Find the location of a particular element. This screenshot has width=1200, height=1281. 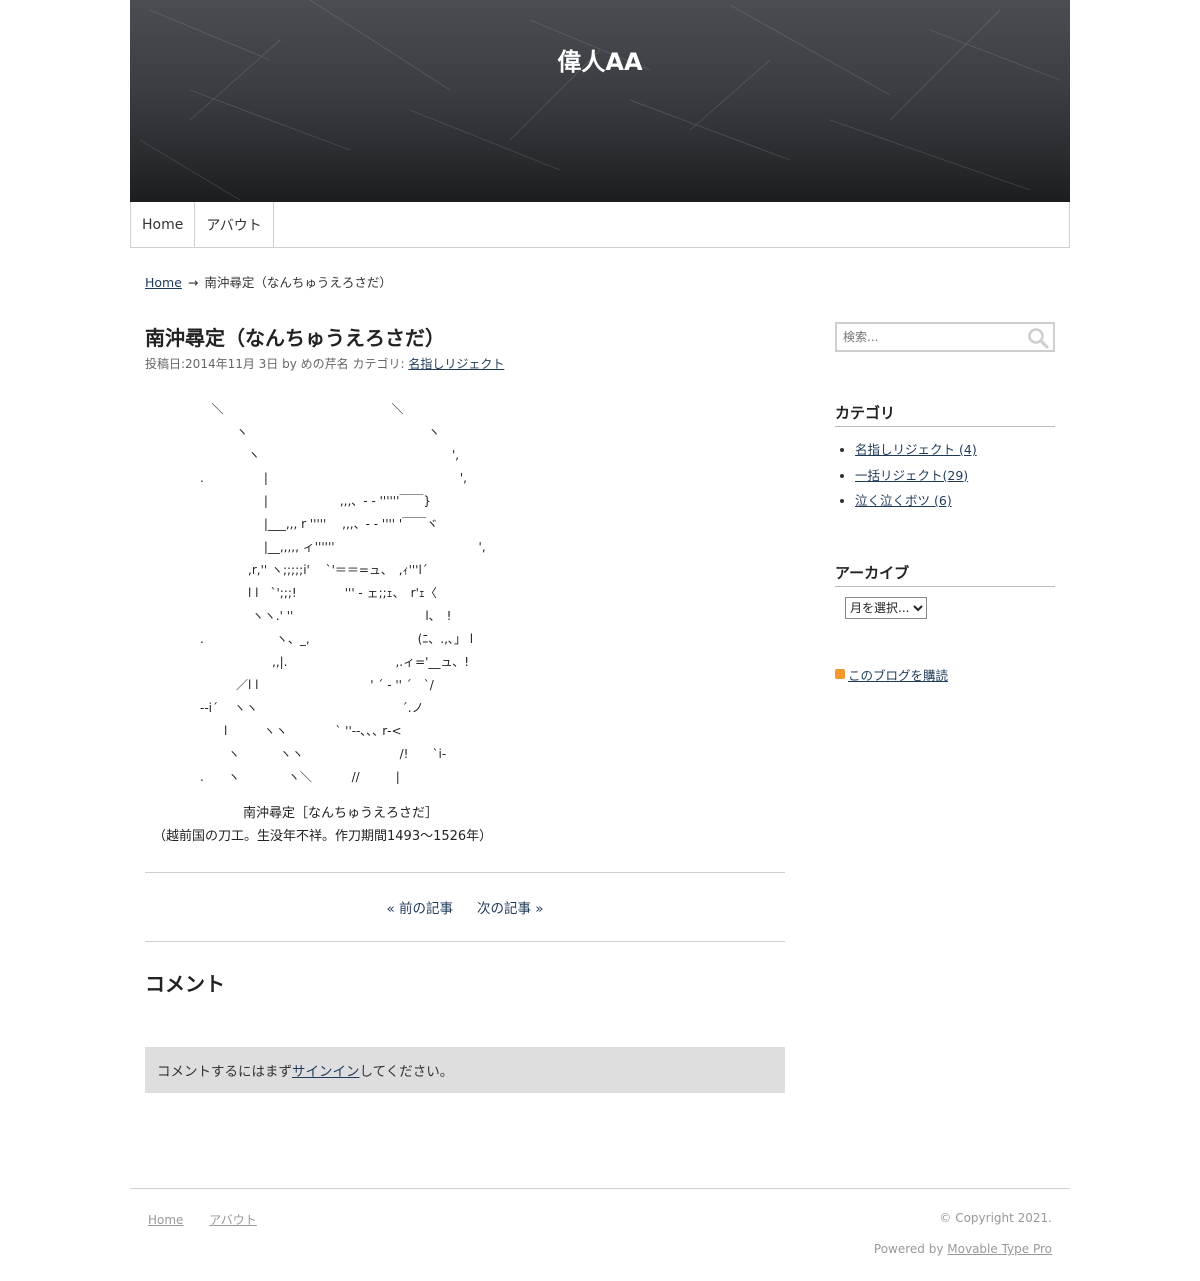

ascii-art-line: ヽ ', is located at coordinates (330, 455).